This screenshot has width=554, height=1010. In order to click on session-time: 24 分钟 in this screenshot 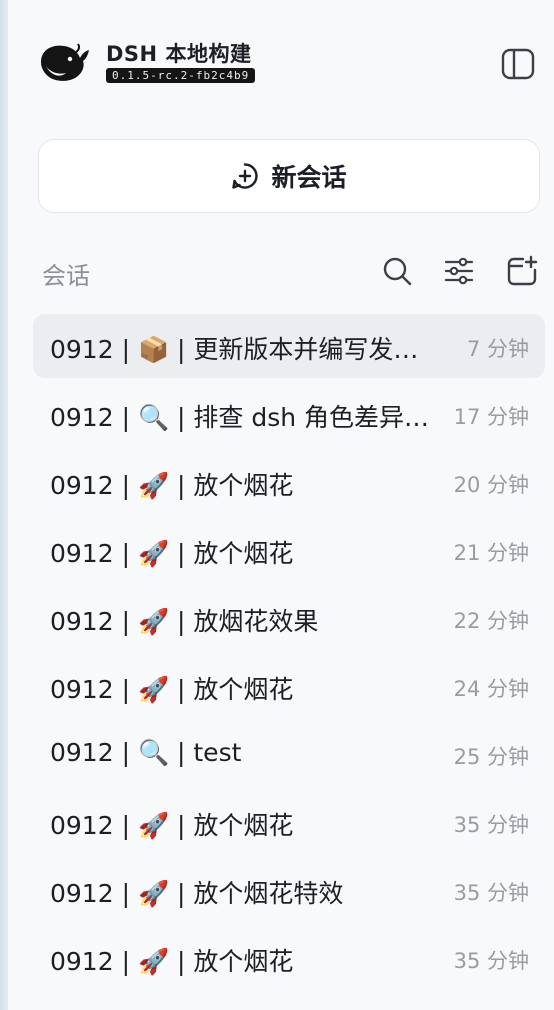, I will do `click(491, 689)`.